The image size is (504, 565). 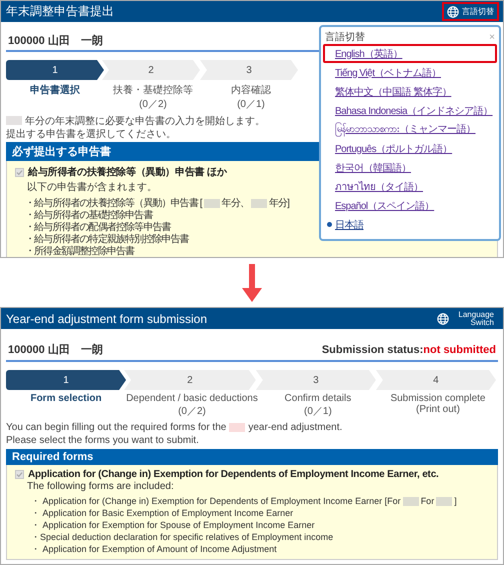 I want to click on section-header: Required forms, so click(x=252, y=457).